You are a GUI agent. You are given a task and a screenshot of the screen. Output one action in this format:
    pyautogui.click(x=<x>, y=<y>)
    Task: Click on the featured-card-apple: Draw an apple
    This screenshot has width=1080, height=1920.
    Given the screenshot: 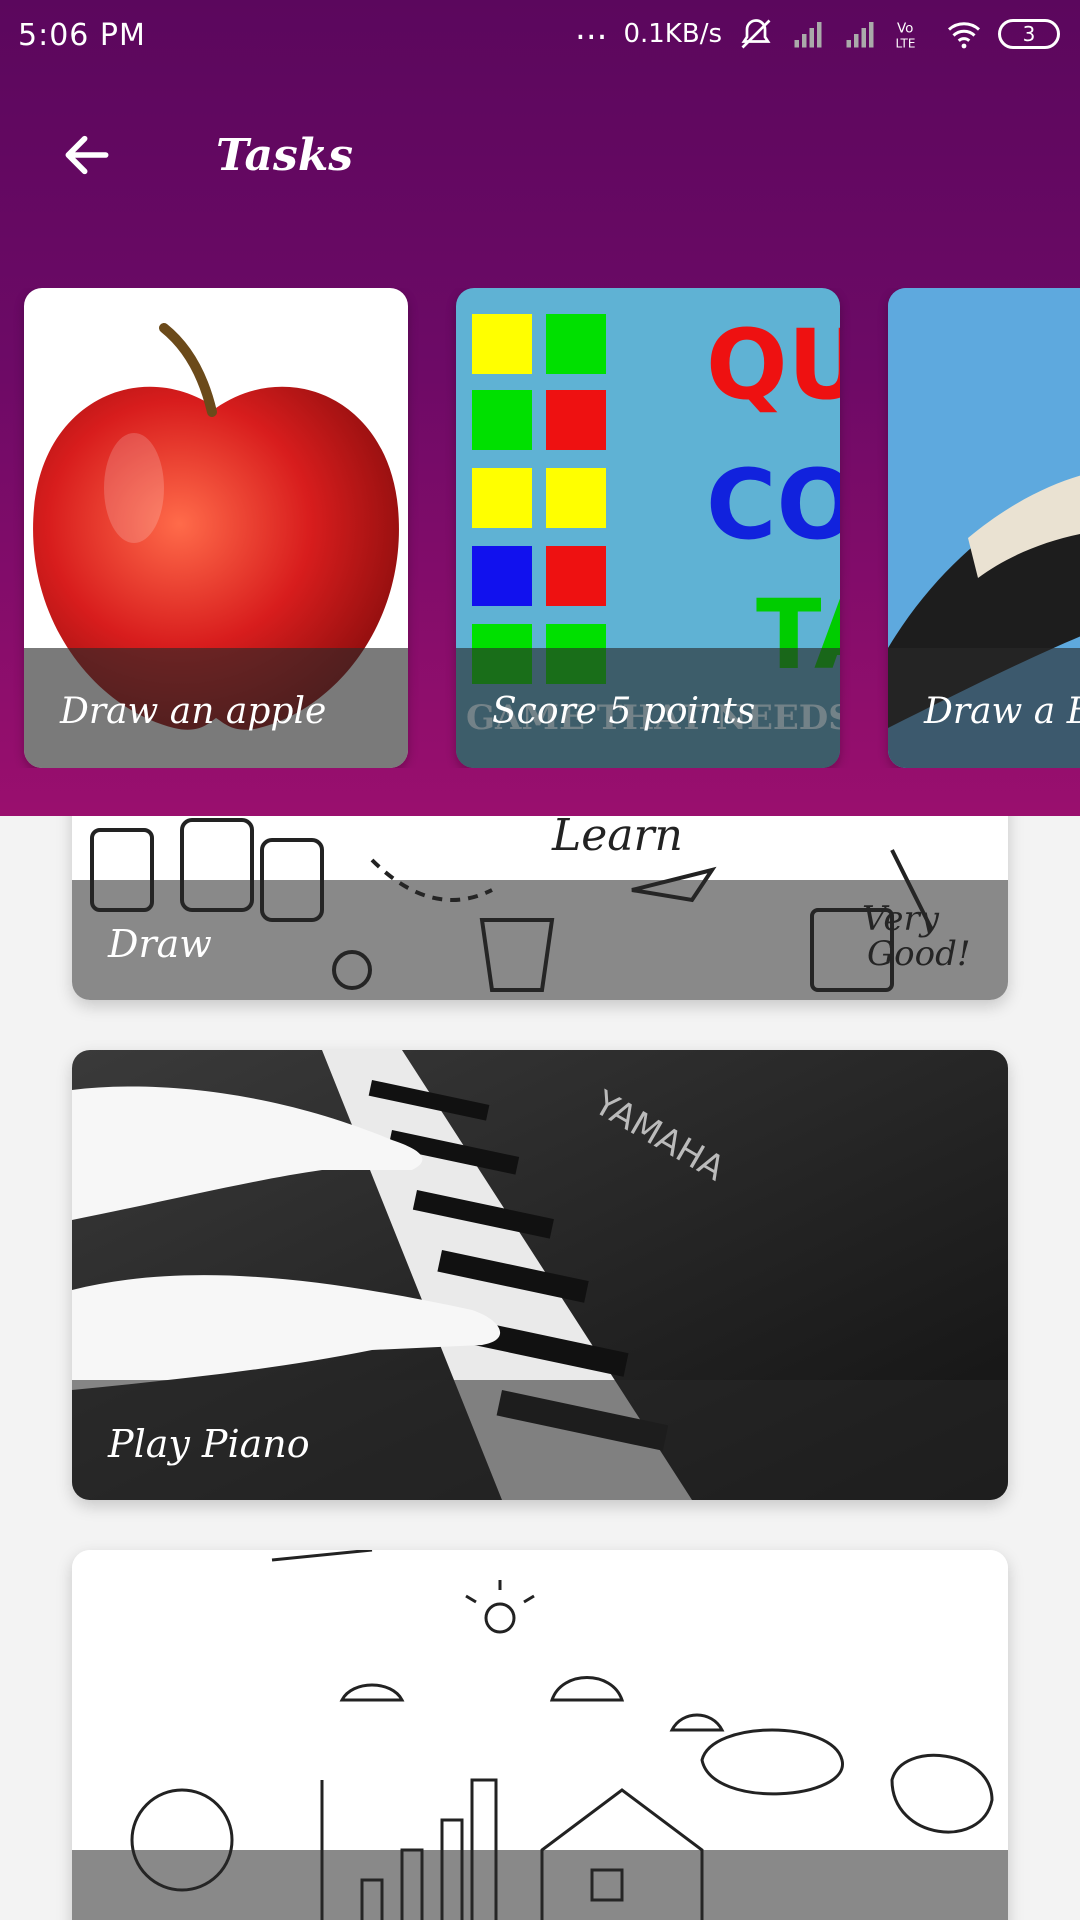 What is the action you would take?
    pyautogui.click(x=216, y=528)
    